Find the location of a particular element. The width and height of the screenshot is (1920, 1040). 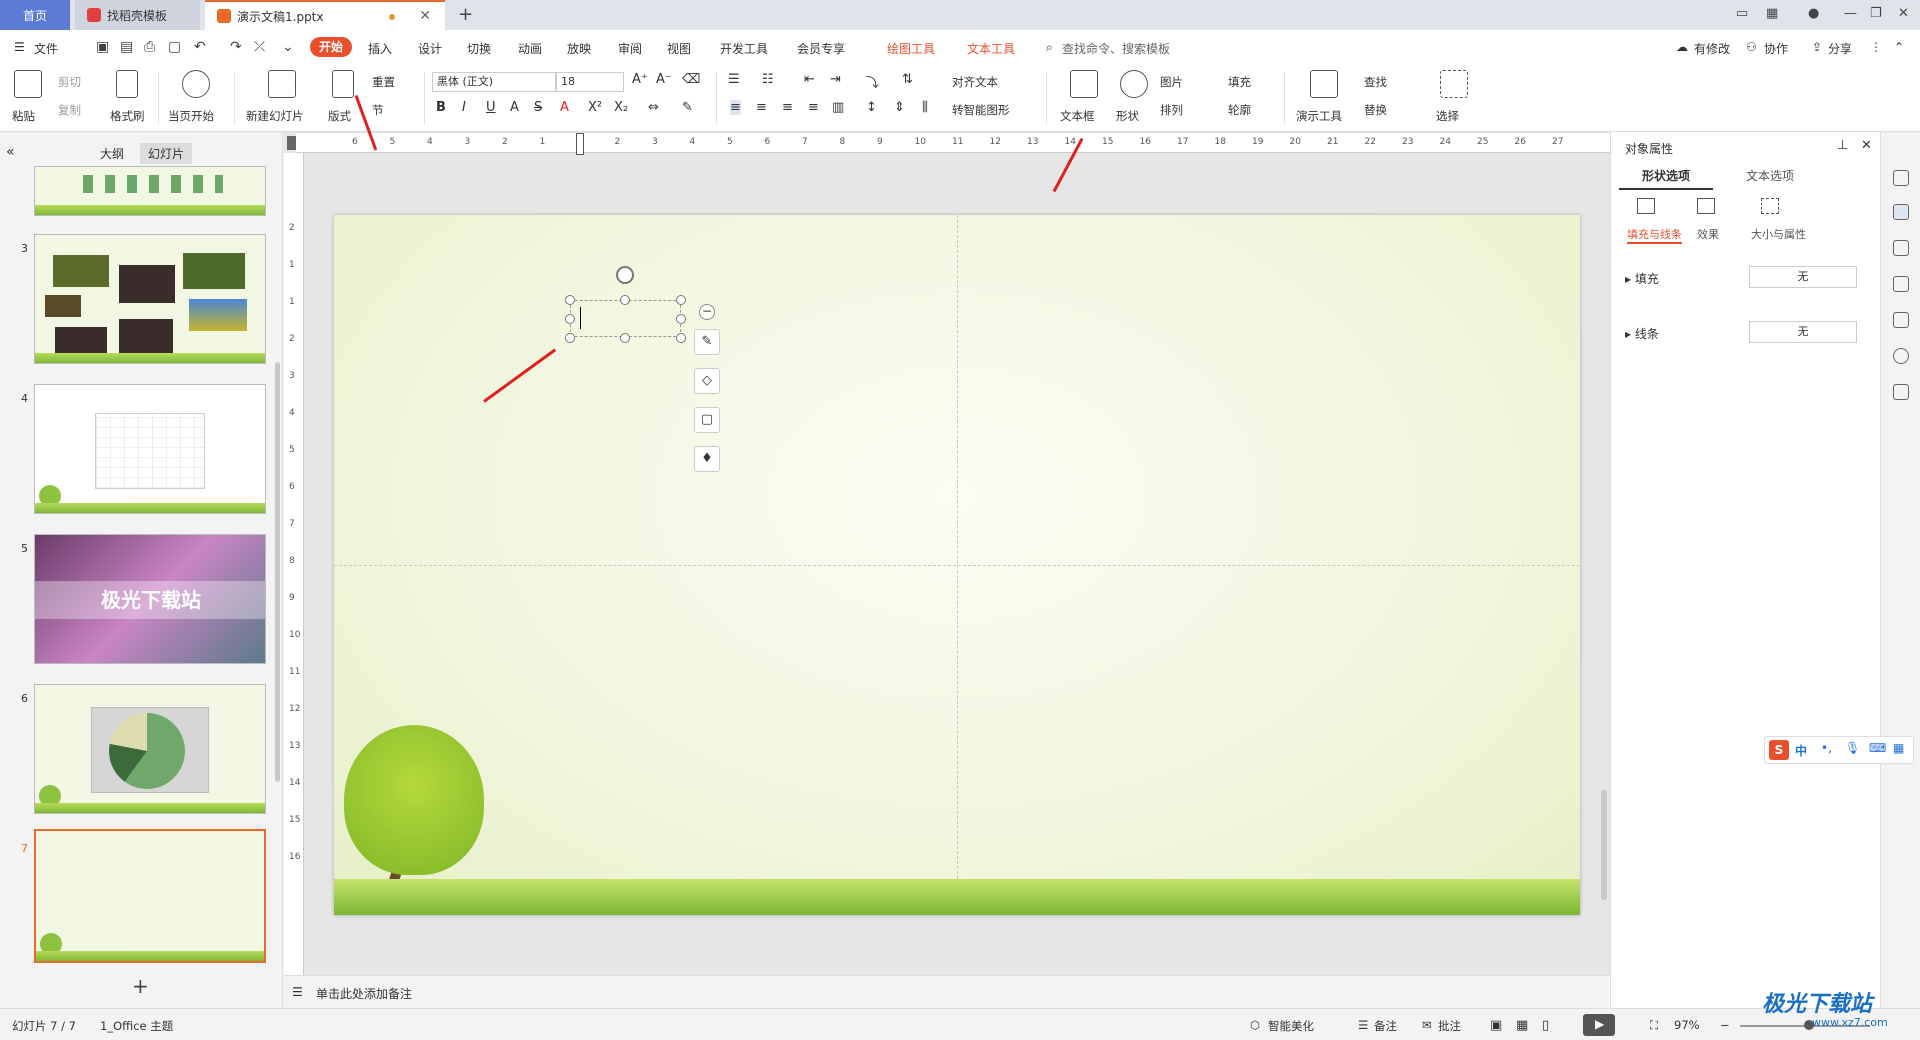

zoom-out-icon: − is located at coordinates (1725, 1025).